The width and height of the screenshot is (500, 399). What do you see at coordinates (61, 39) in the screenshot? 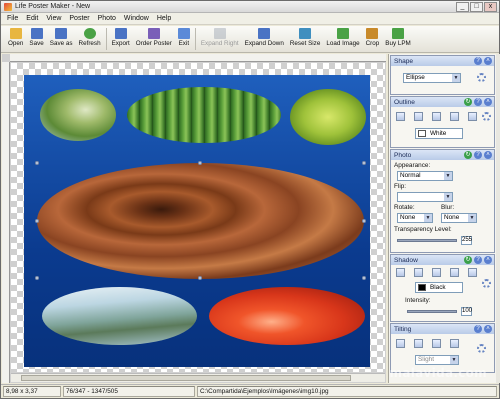
I see `save-as-button: Save as` at bounding box center [61, 39].